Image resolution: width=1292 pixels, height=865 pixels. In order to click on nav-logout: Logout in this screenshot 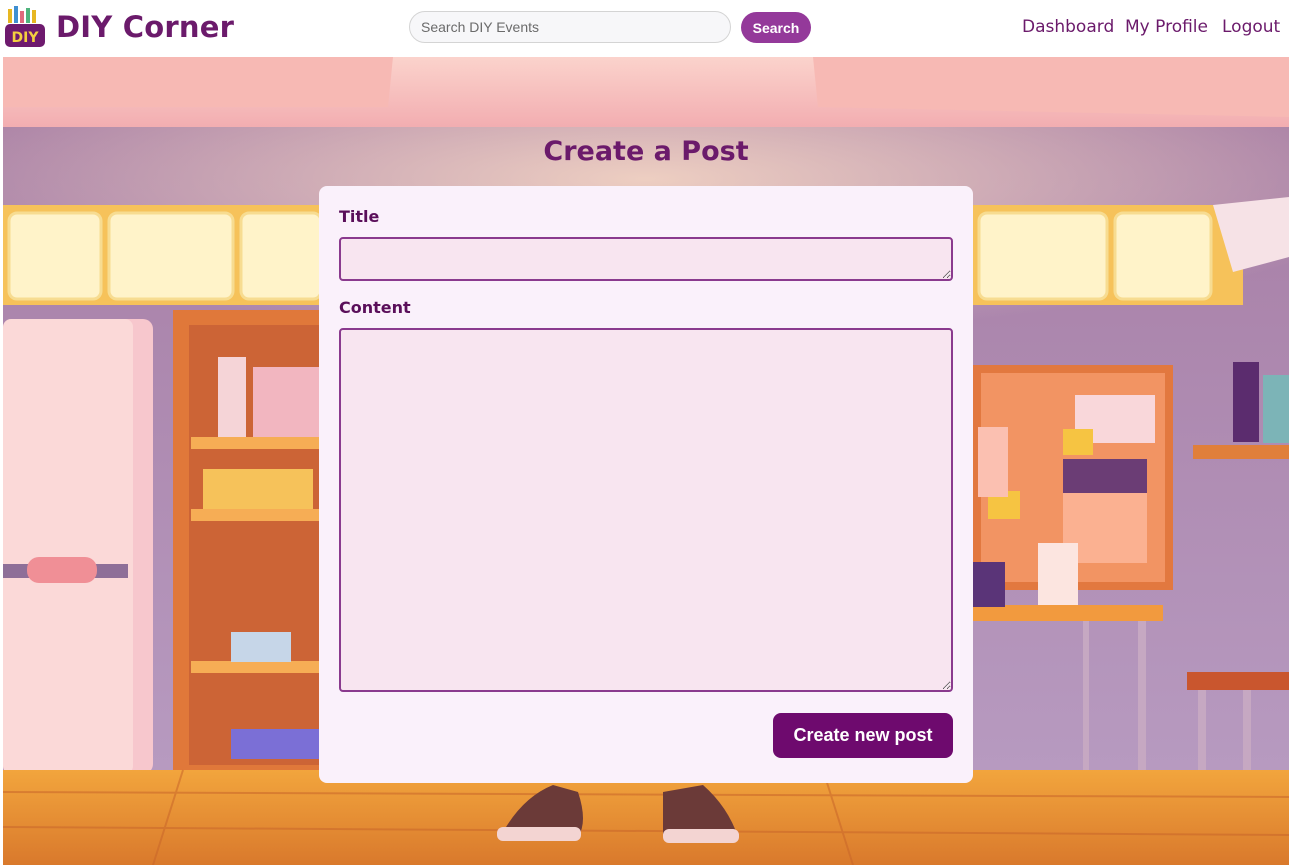, I will do `click(1251, 27)`.